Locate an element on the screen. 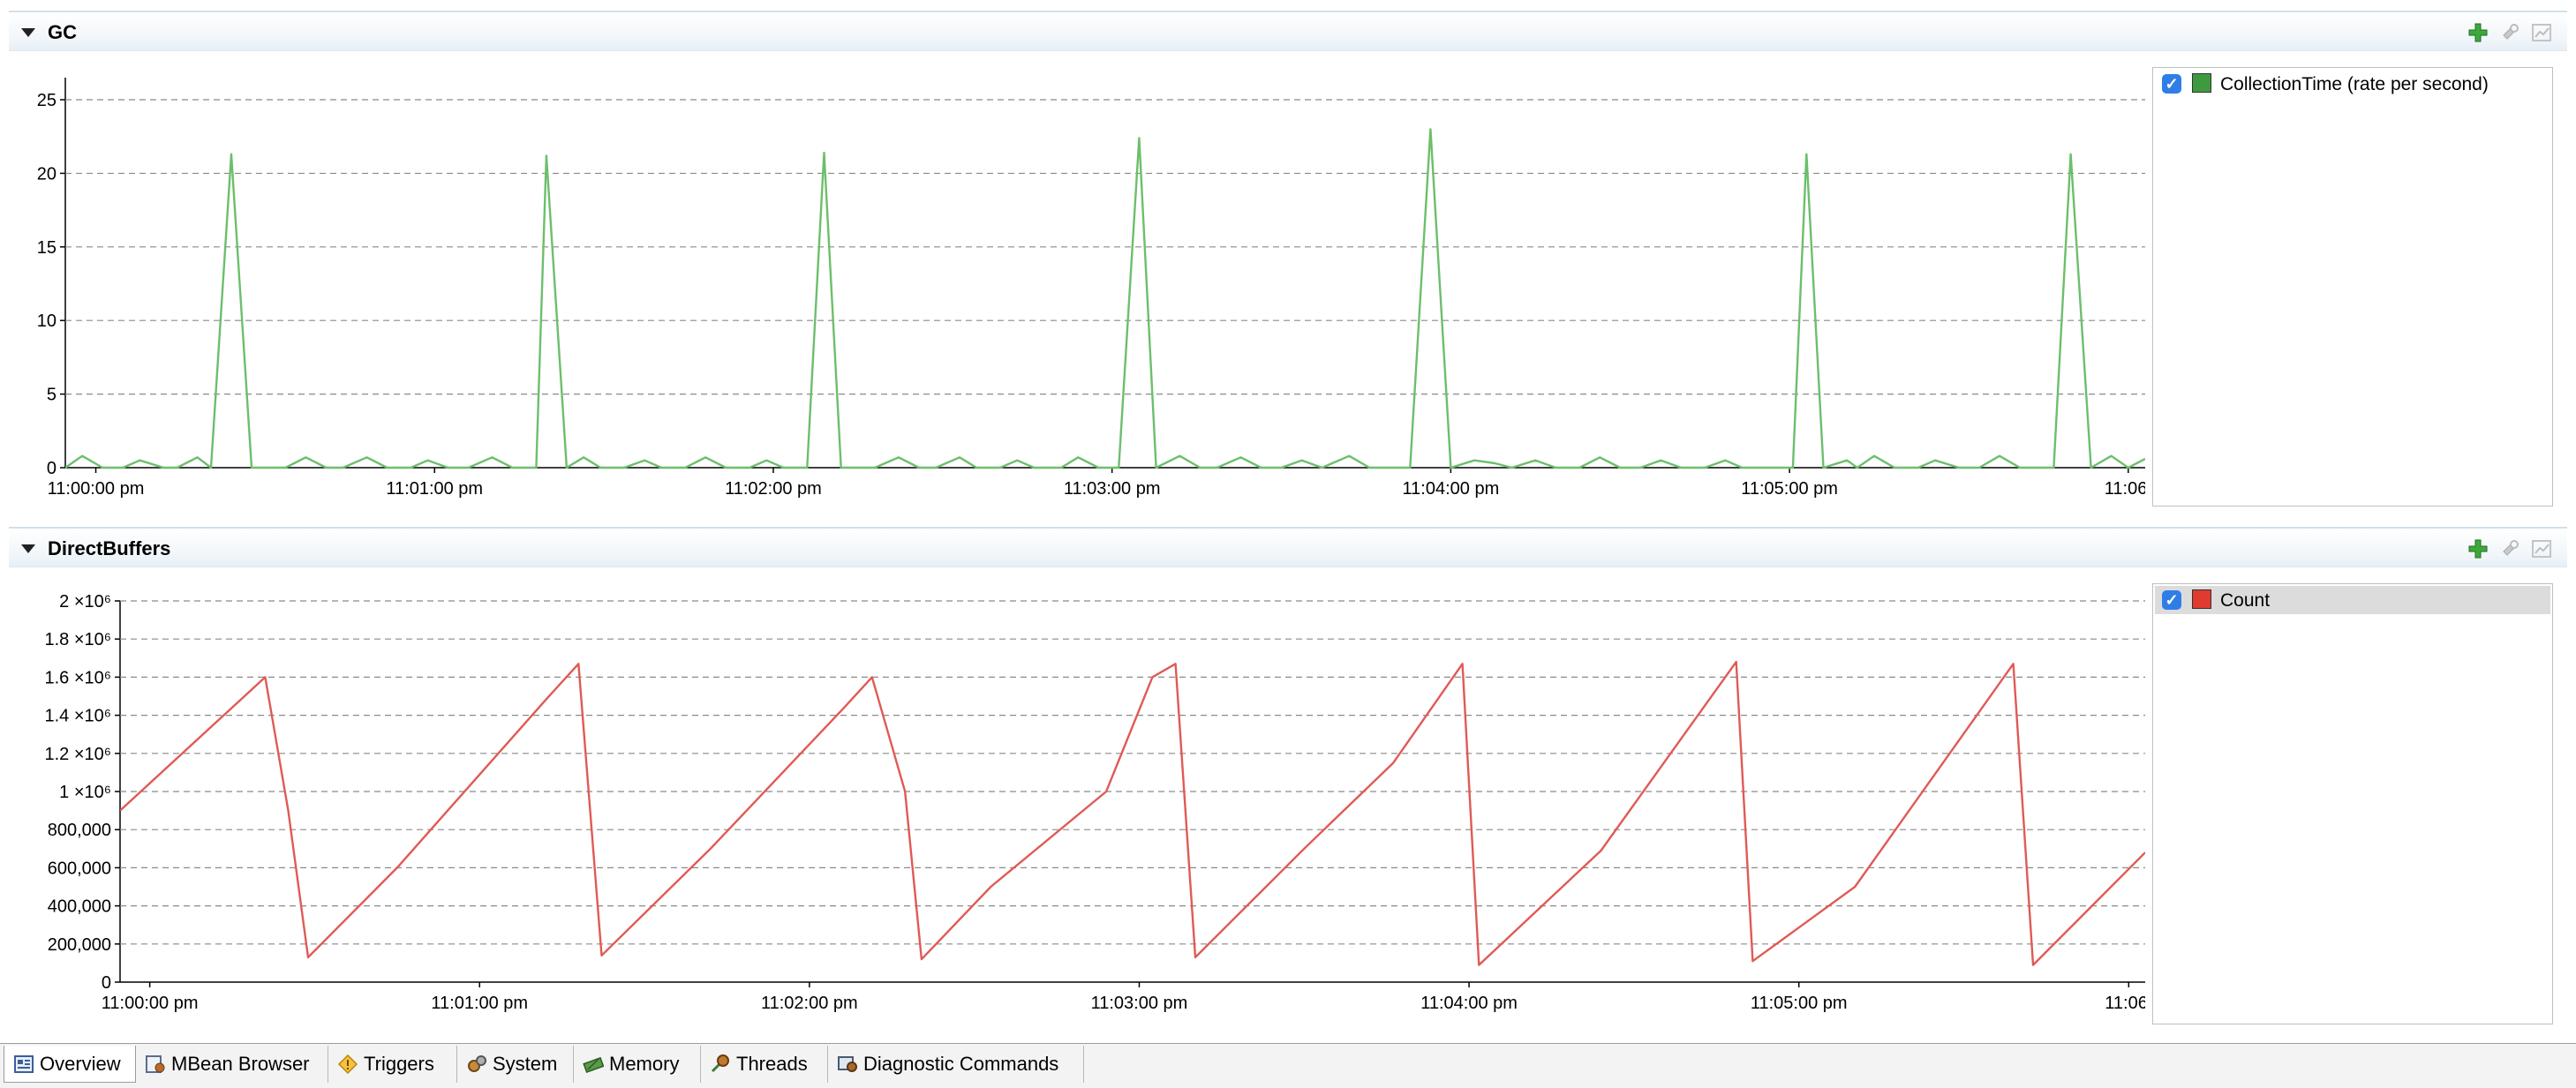  diagnostic-commands-icon is located at coordinates (848, 1064).